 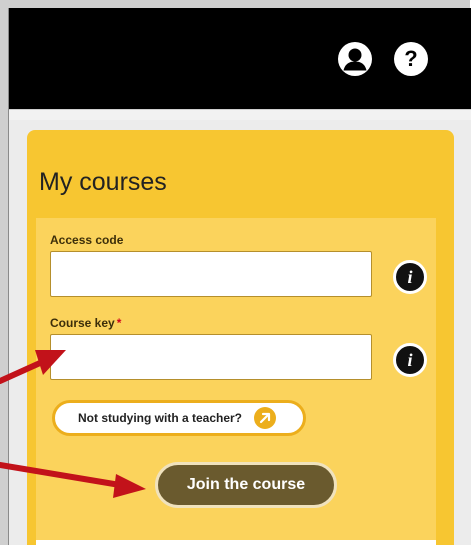 I want to click on join-course-button: Join the course, so click(x=246, y=485).